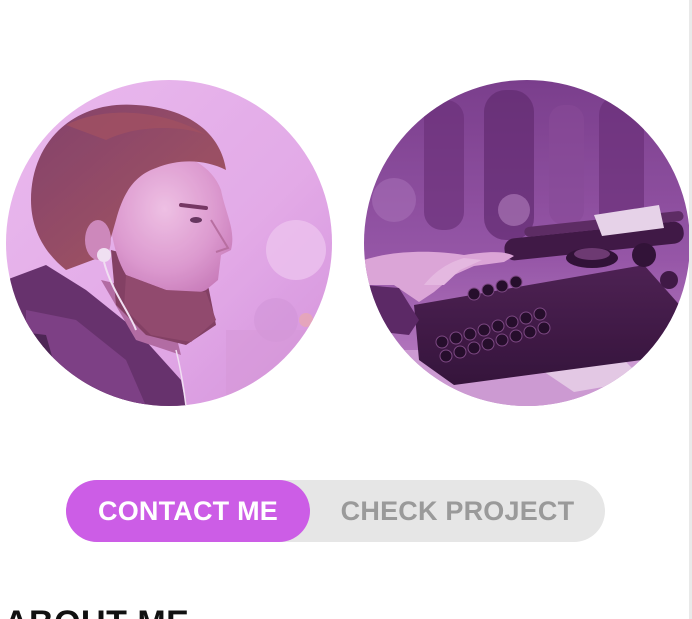 The width and height of the screenshot is (692, 619). I want to click on cta-button-group: CONTACT ME CHECK PROJECT, so click(335, 511).